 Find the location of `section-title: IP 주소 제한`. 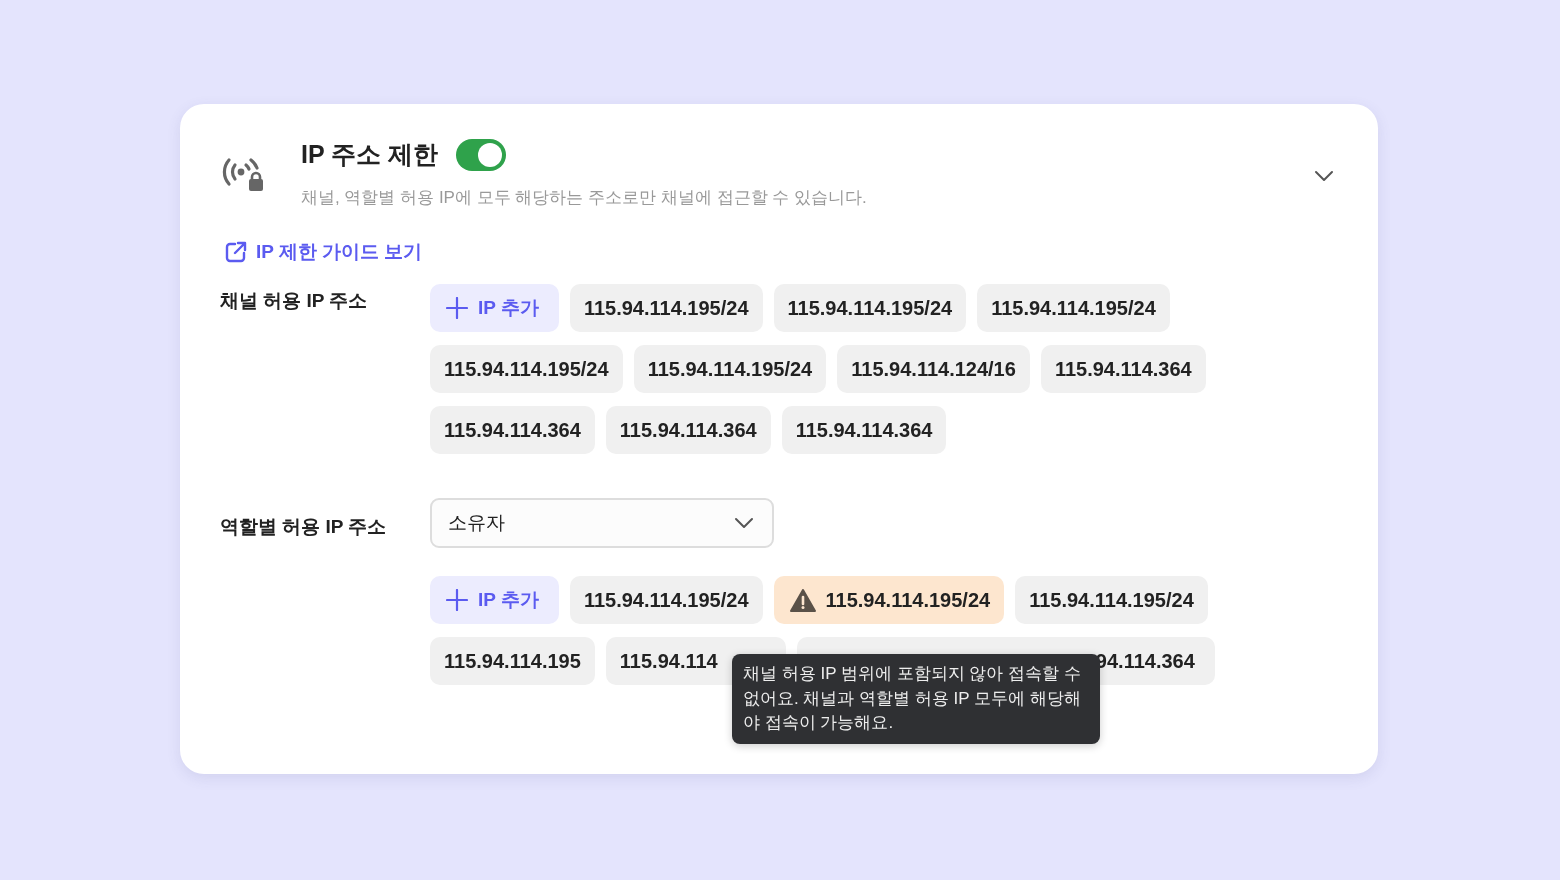

section-title: IP 주소 제한 is located at coordinates (370, 154).